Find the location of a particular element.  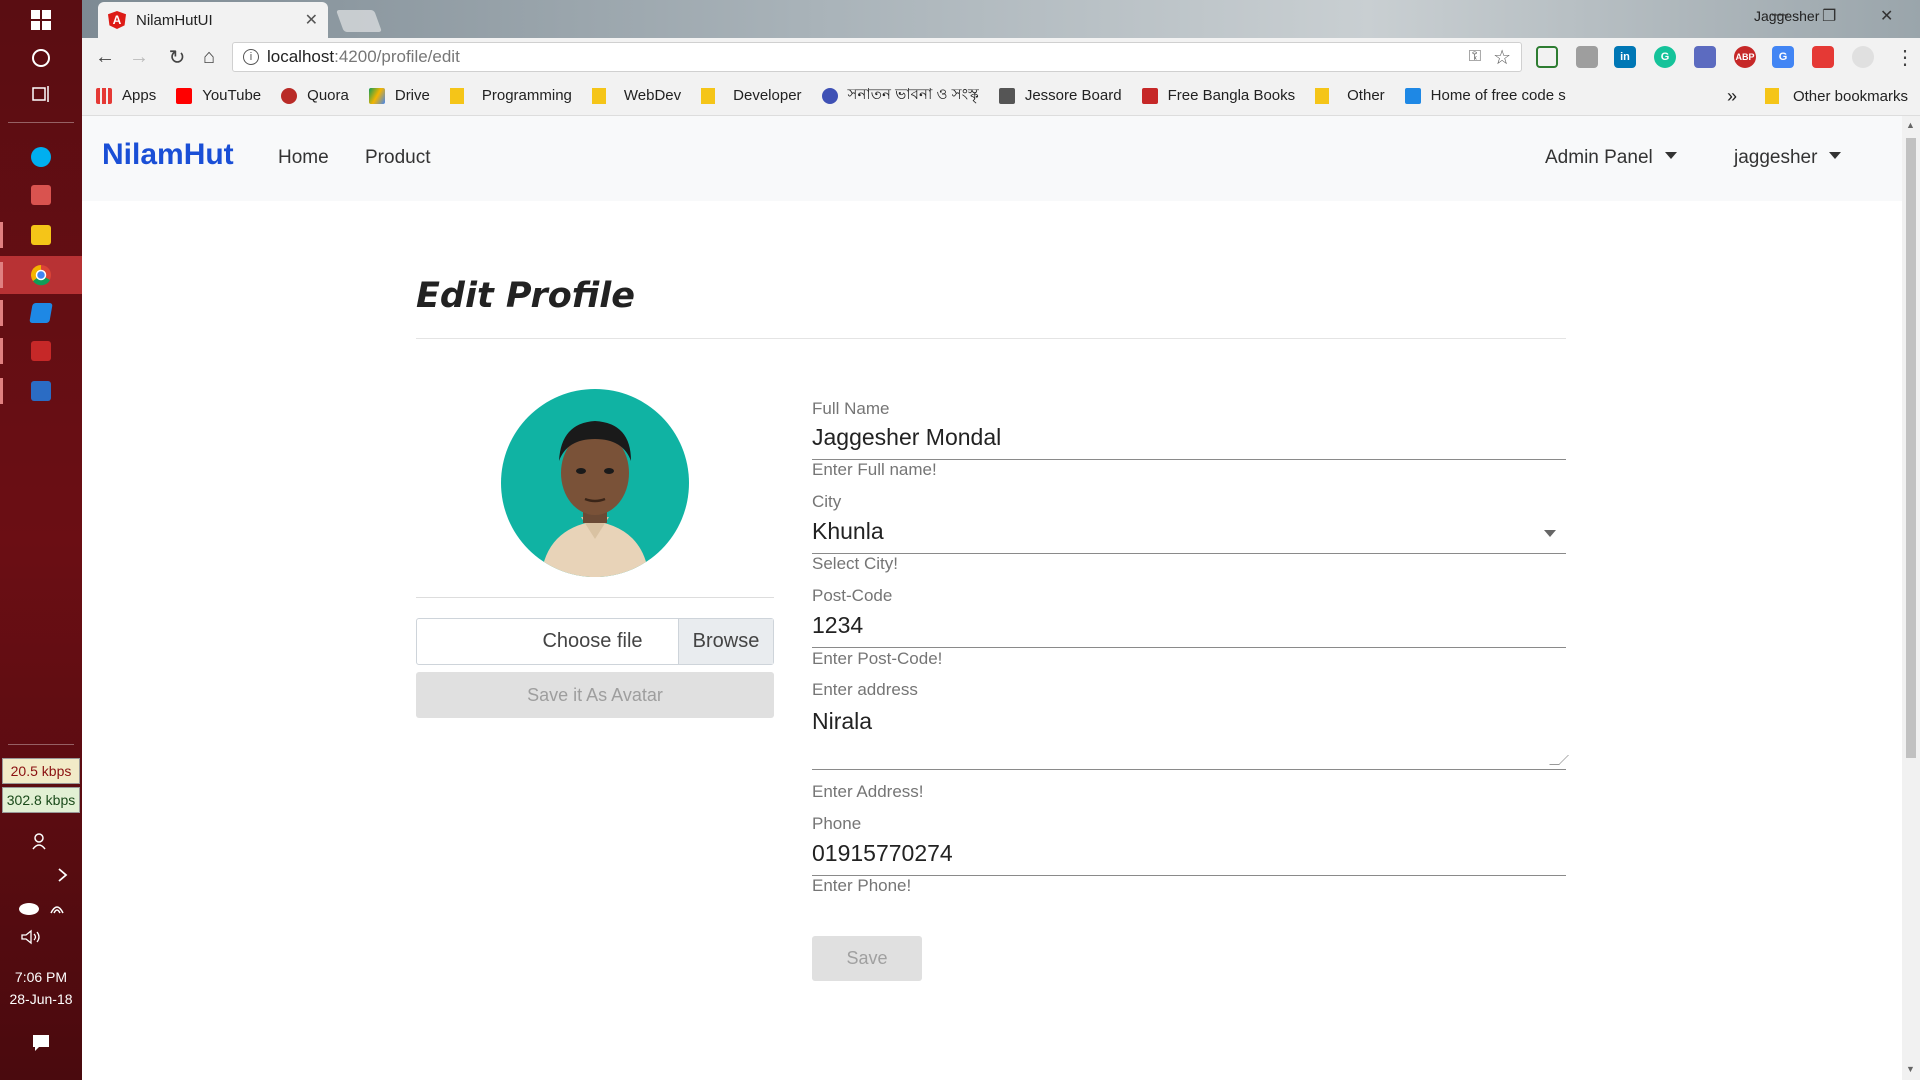

windows-taskbar: 20.5 kbps 302.8 kbps 7:06 PM 28-Jun-18 is located at coordinates (41, 540).